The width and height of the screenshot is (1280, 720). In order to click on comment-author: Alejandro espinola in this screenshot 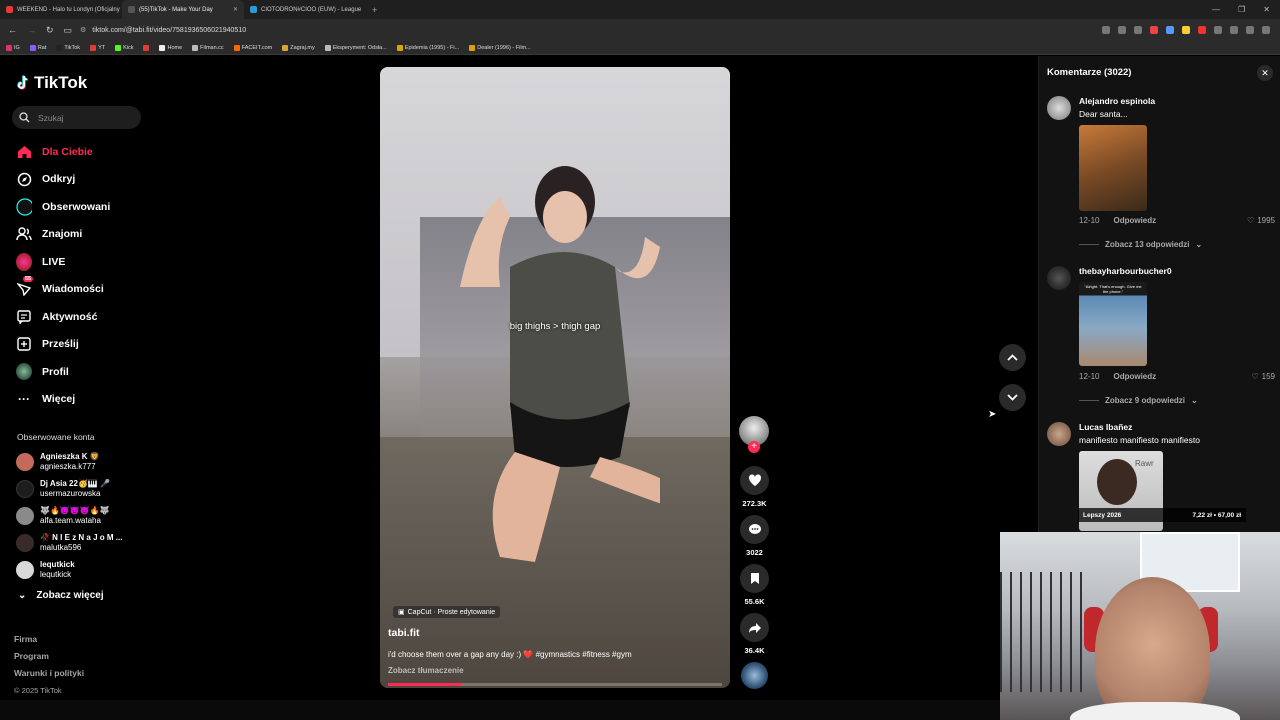, I will do `click(1117, 101)`.